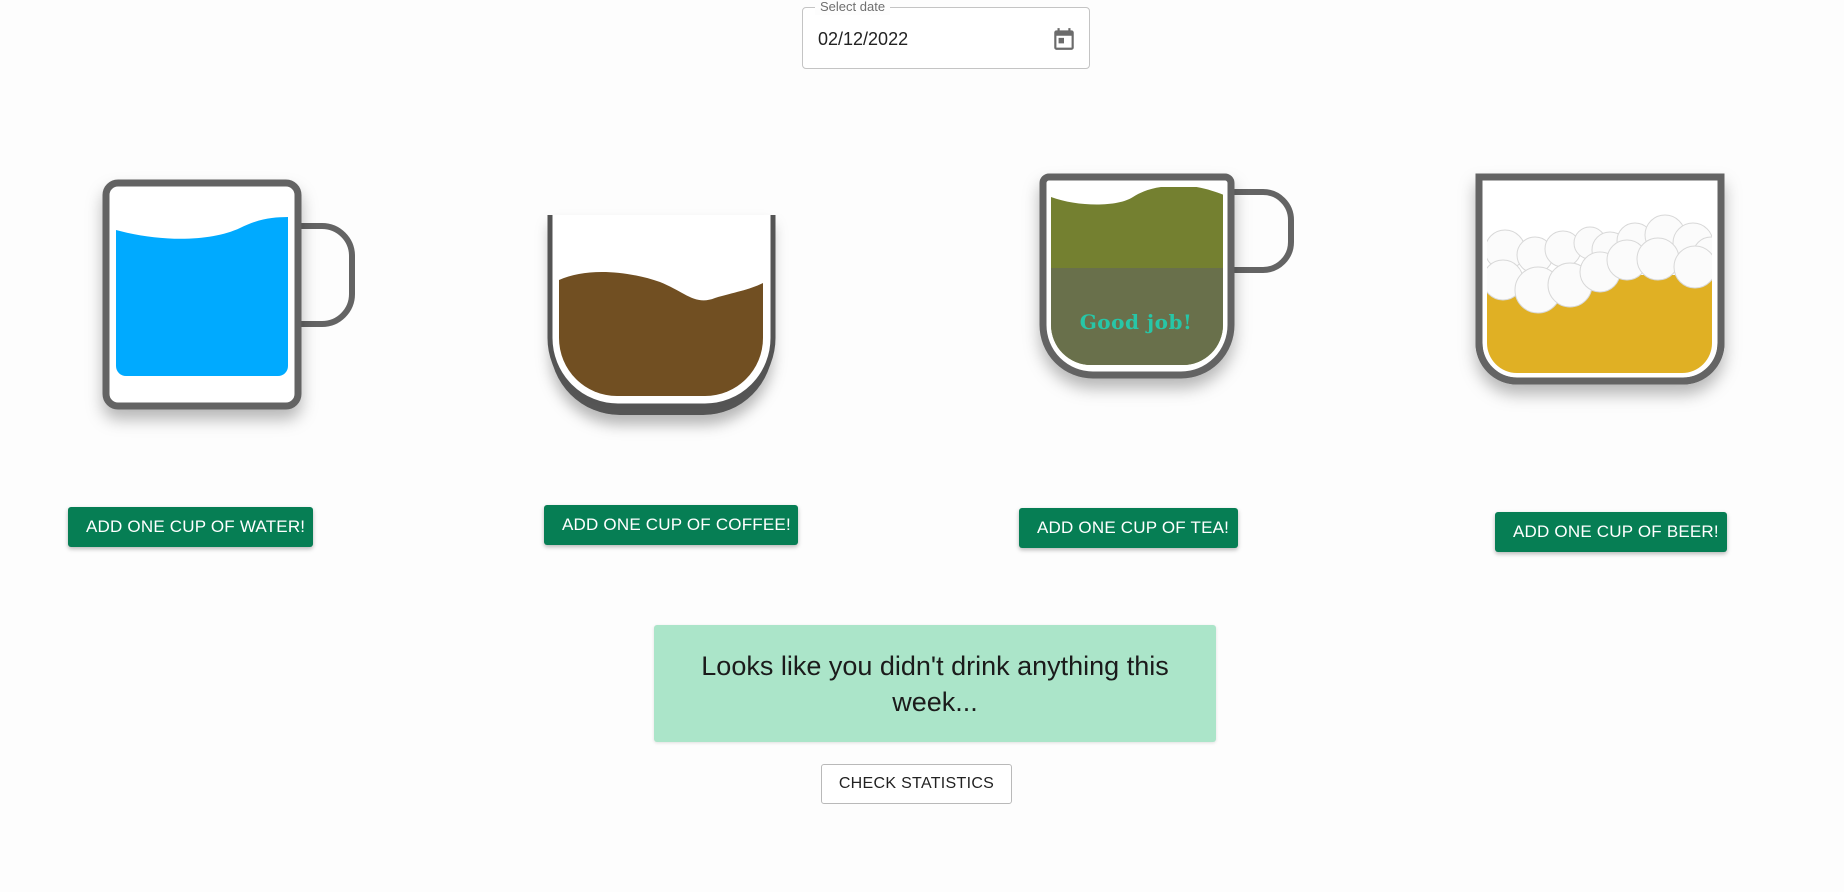 This screenshot has width=1844, height=892. I want to click on date-label: Select date, so click(853, 7).